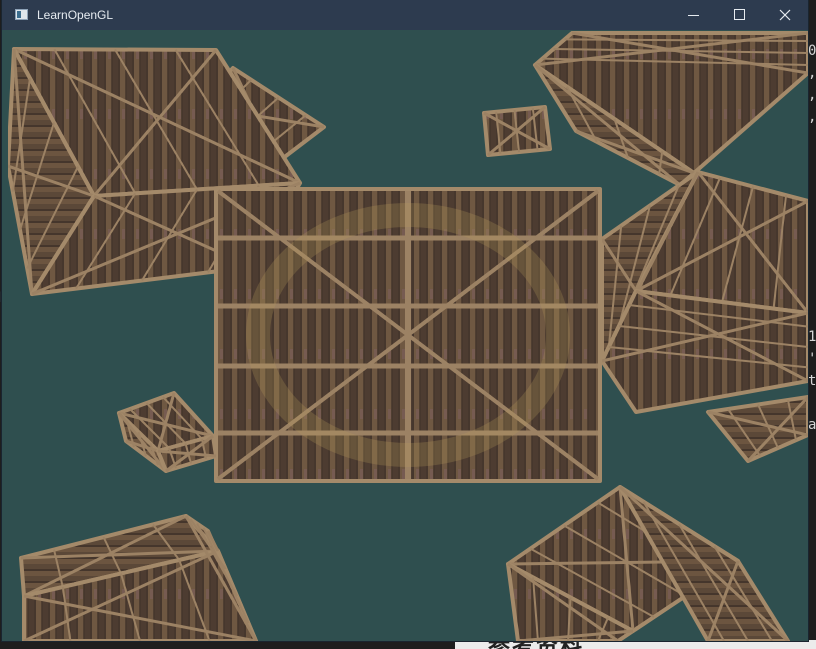  I want to click on background-code-glyph: 0, so click(812, 51).